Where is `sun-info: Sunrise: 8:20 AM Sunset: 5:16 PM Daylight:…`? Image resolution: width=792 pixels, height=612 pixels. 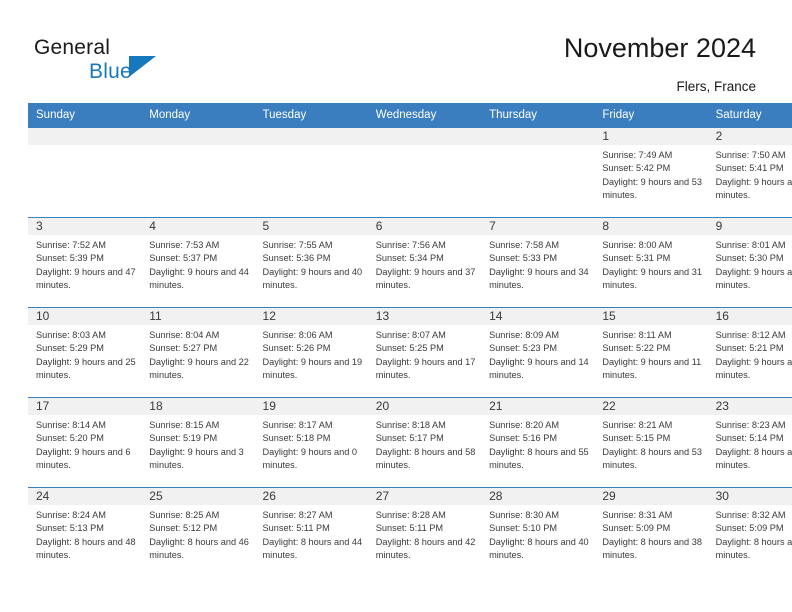 sun-info: Sunrise: 8:20 AM Sunset: 5:16 PM Daylight:… is located at coordinates (537, 444).